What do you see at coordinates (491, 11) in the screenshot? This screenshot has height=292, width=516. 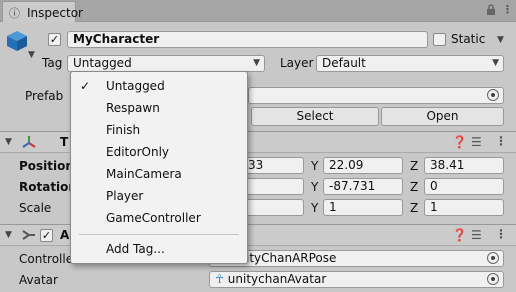 I see `lock-icon` at bounding box center [491, 11].